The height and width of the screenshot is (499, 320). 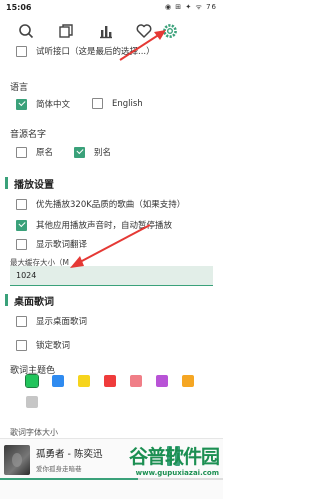 What do you see at coordinates (59, 469) in the screenshot?
I see `current-lyric: 爱你孤身走暗巷` at bounding box center [59, 469].